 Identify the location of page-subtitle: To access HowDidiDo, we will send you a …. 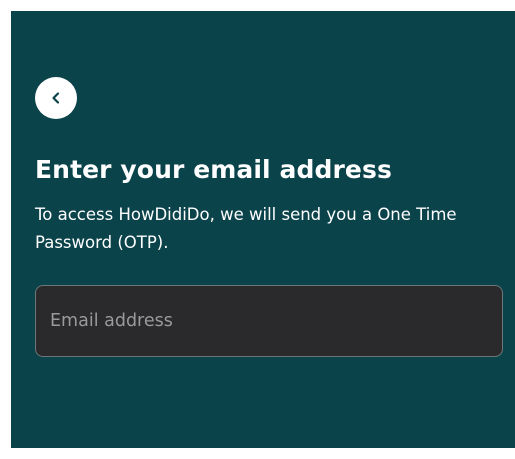
(246, 228).